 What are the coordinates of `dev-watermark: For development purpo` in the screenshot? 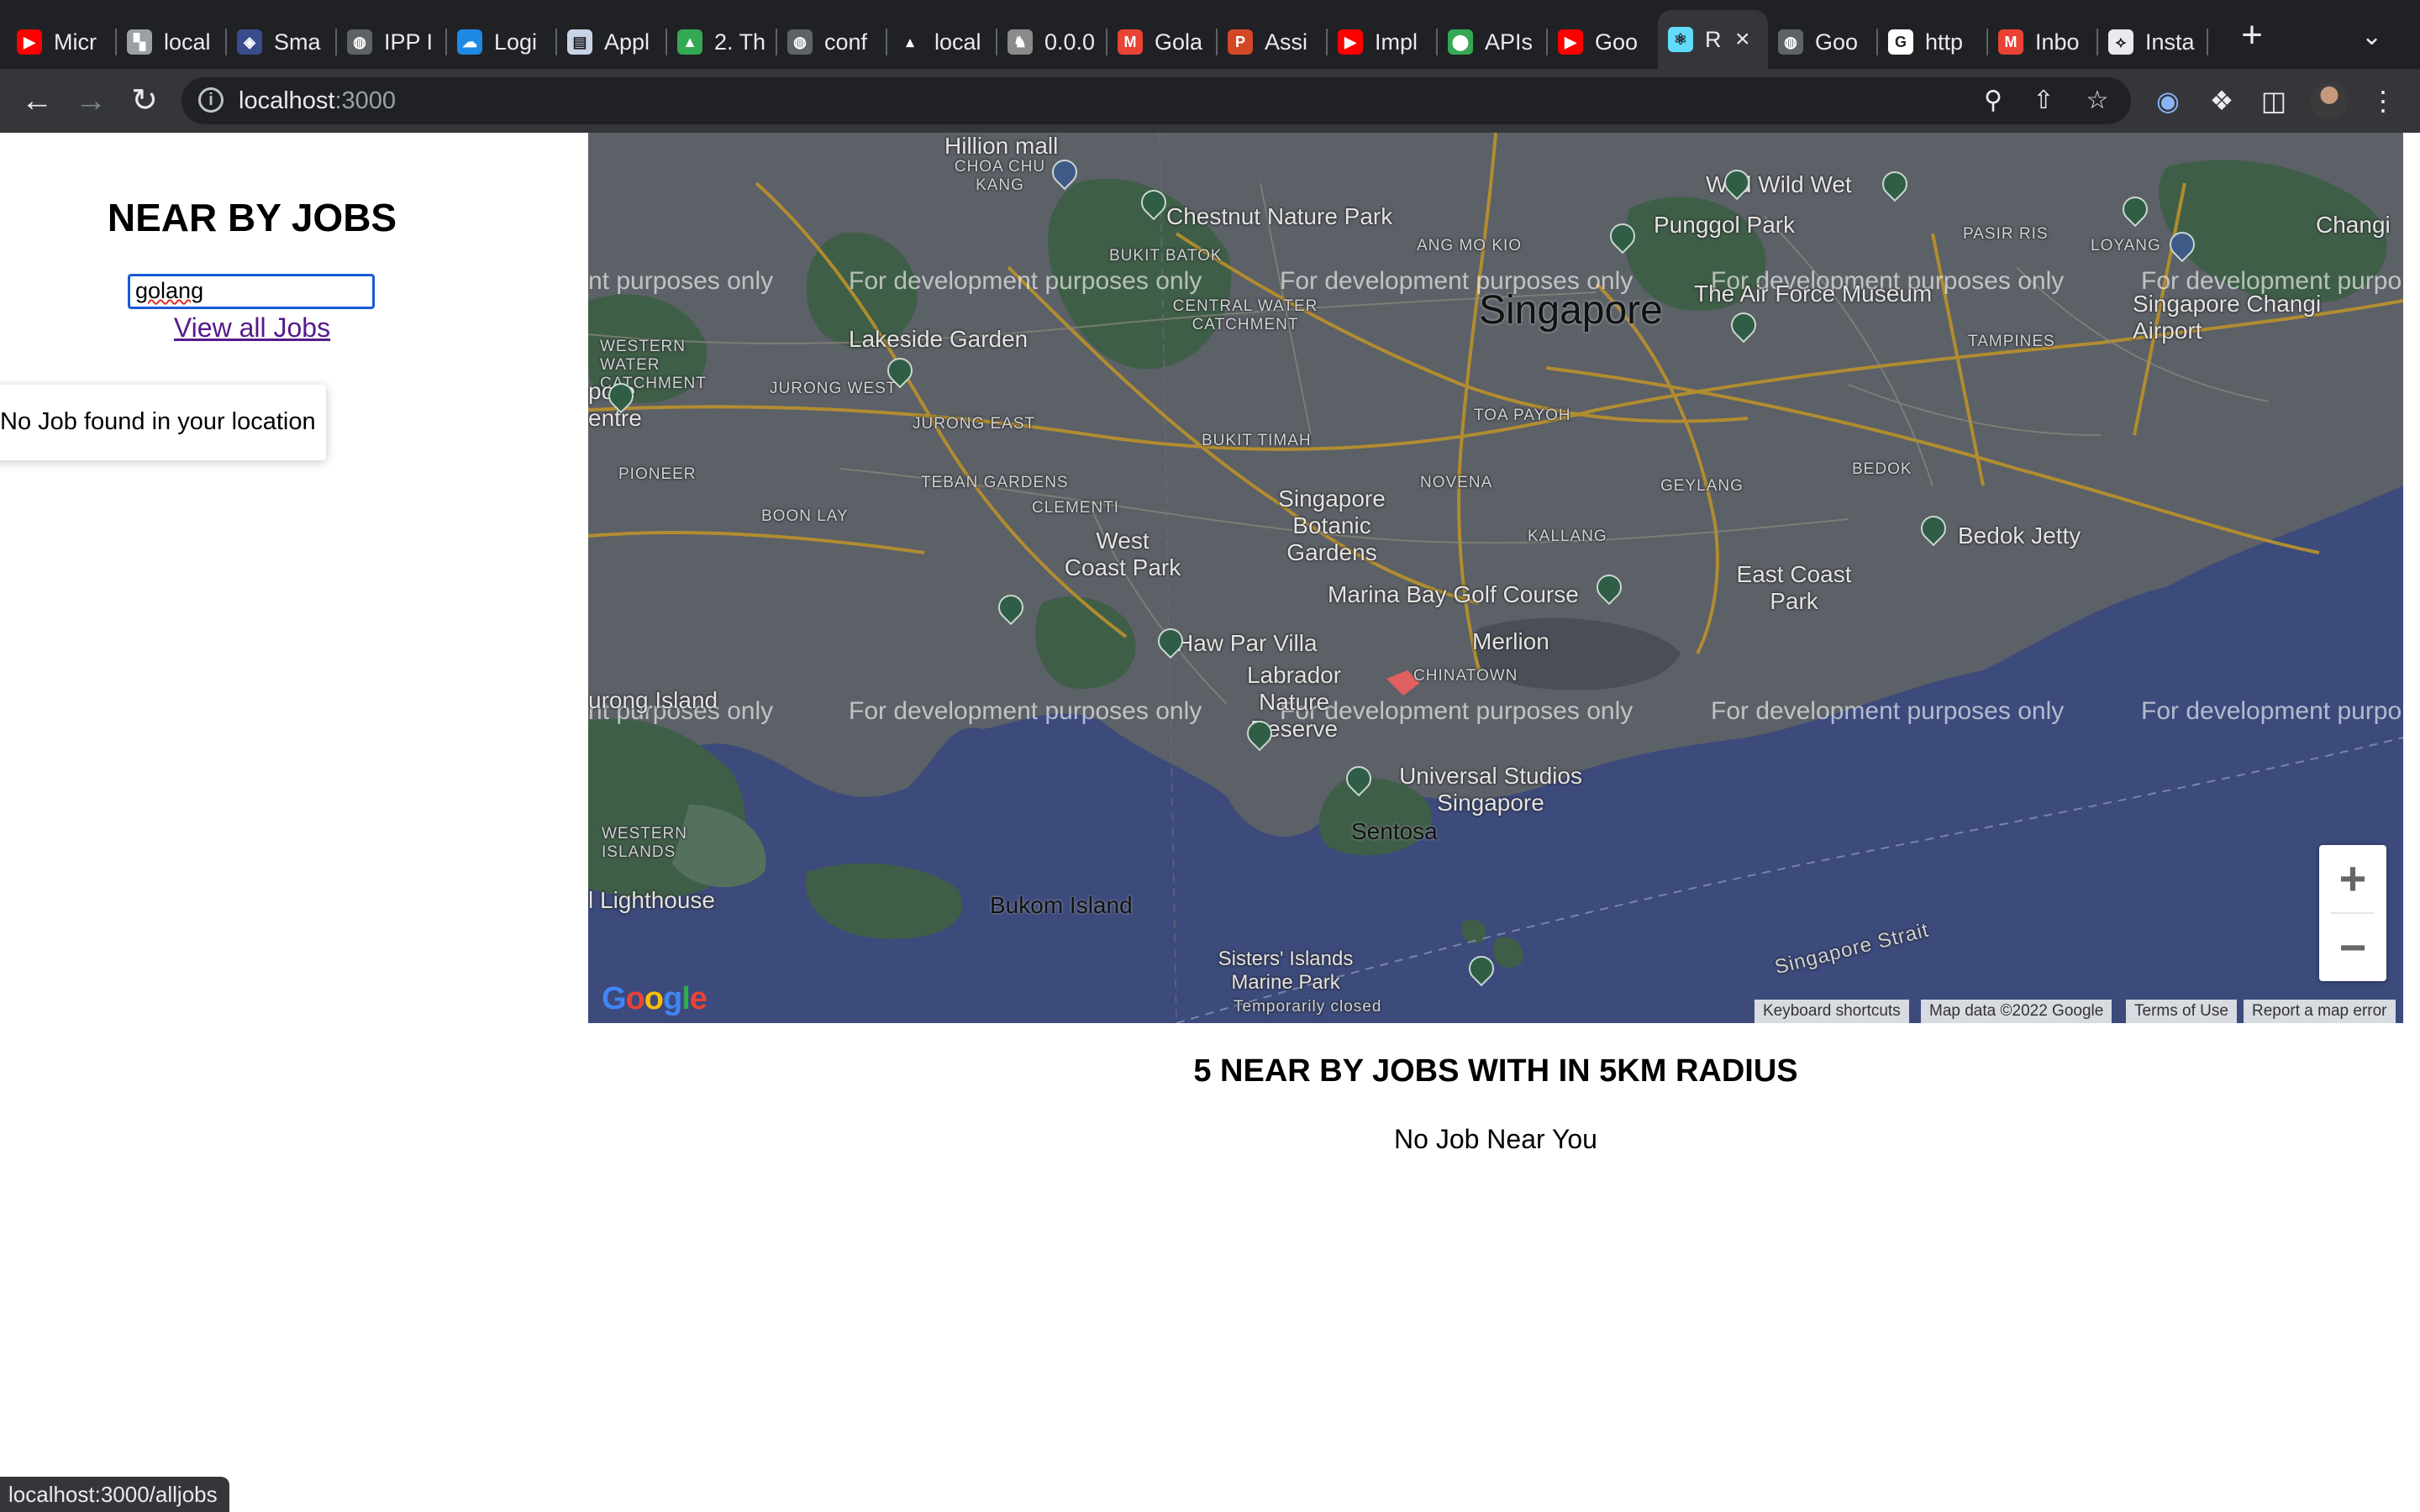 It's located at (2271, 711).